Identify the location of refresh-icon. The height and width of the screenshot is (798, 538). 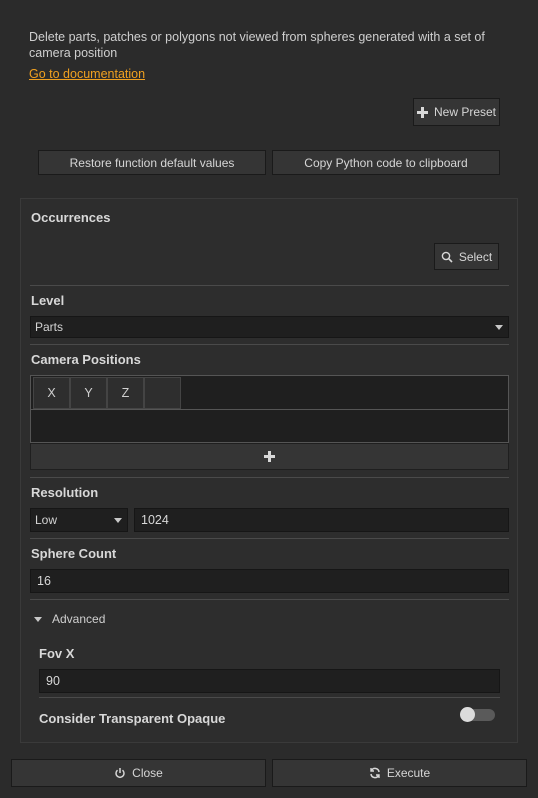
(375, 773).